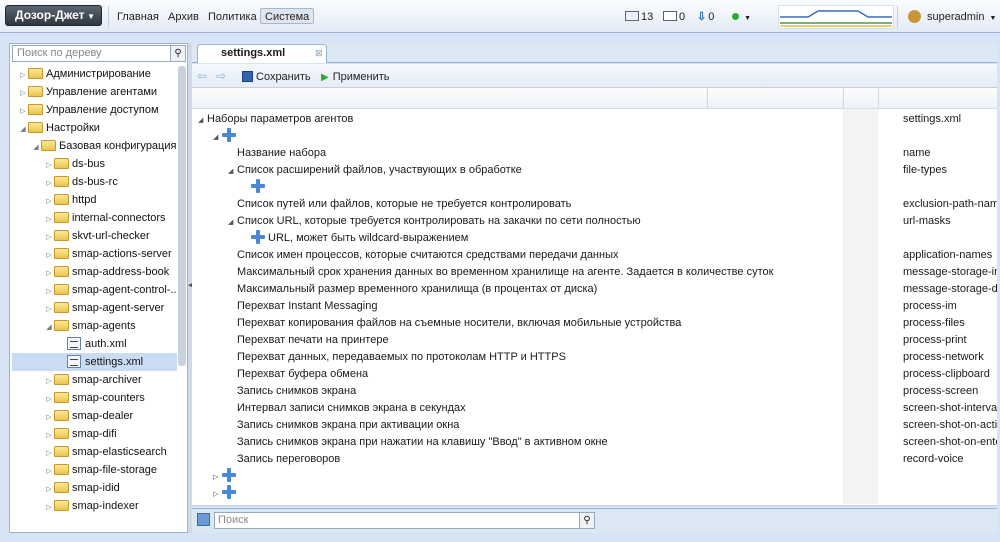  Describe the element at coordinates (836, 17) in the screenshot. I see `activity-graph` at that location.